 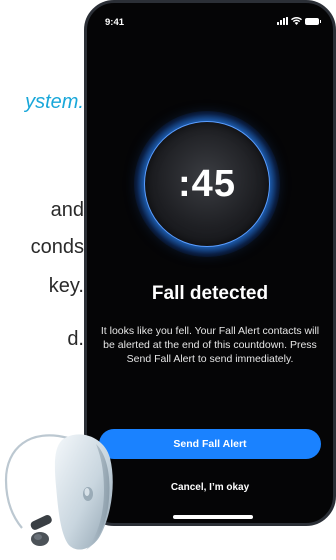 I want to click on battery-icon, so click(x=313, y=21).